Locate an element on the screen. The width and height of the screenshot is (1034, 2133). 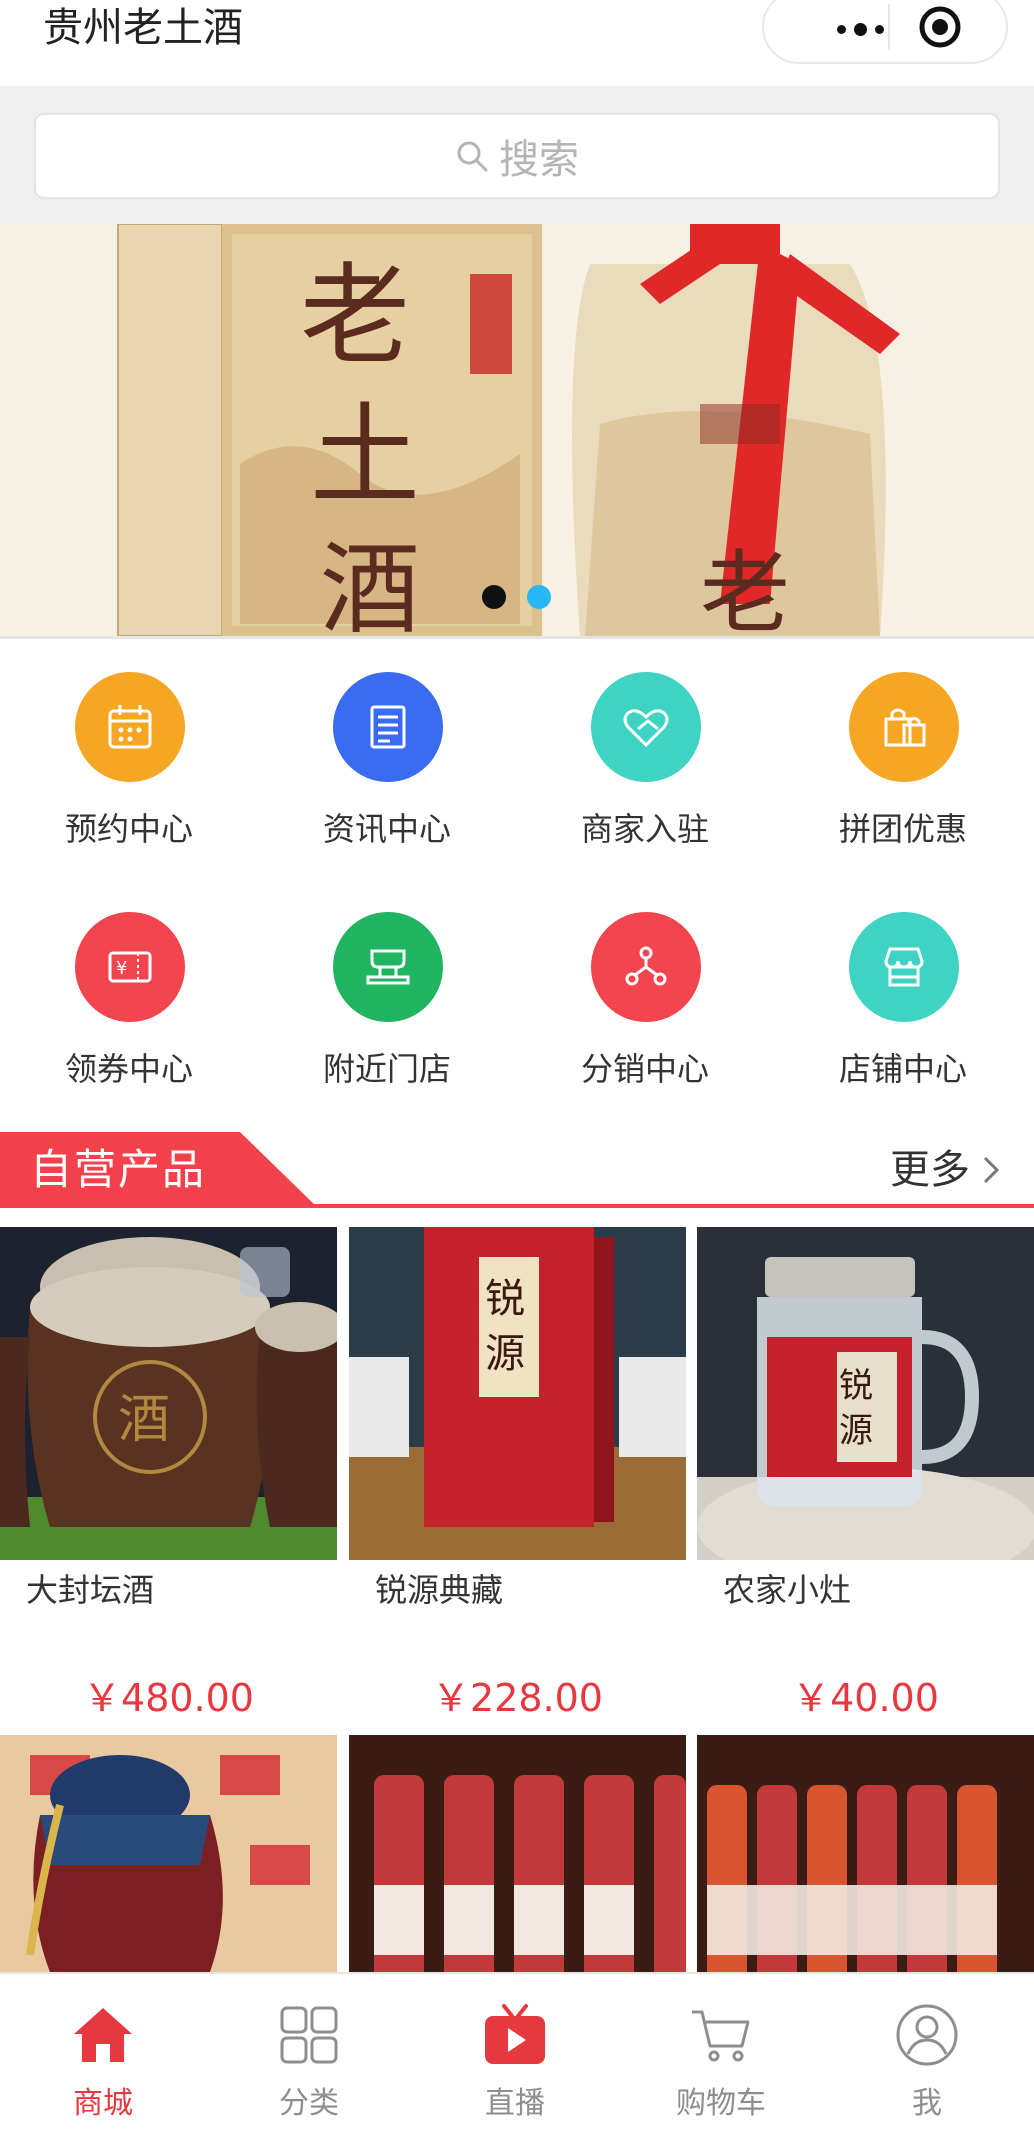
product-card: 锐 源 农家小灶 ￥40.00 is located at coordinates (865, 1482).